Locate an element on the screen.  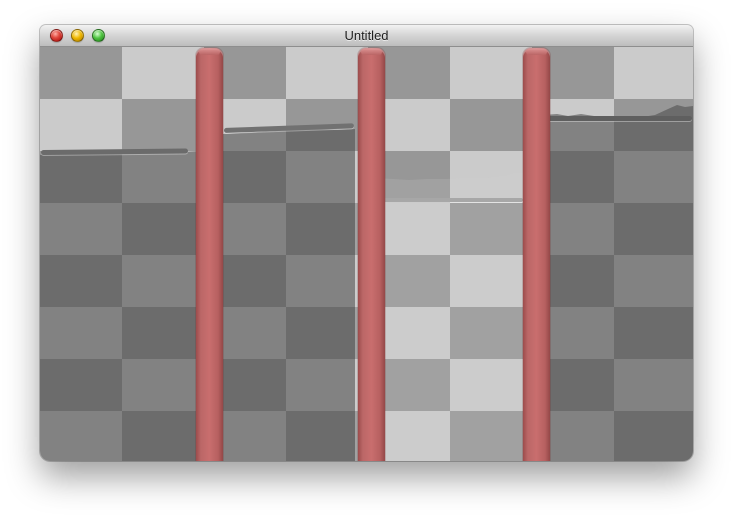
water-region is located at coordinates (289, 295).